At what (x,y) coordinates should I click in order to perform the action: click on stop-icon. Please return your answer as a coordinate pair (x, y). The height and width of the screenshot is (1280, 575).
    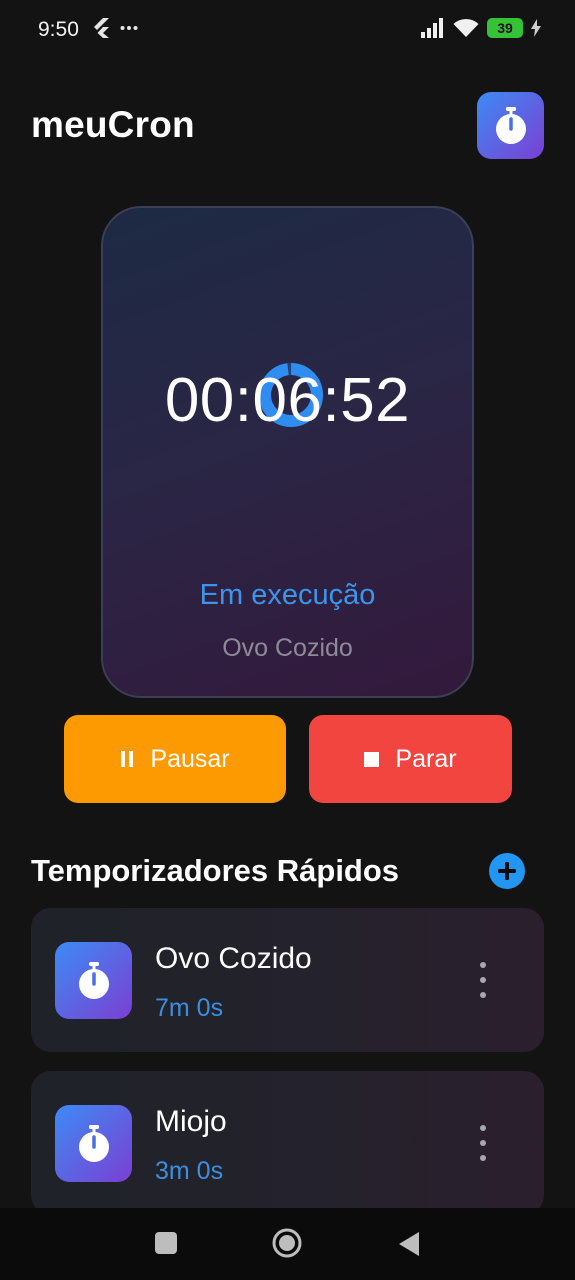
    Looking at the image, I should click on (372, 759).